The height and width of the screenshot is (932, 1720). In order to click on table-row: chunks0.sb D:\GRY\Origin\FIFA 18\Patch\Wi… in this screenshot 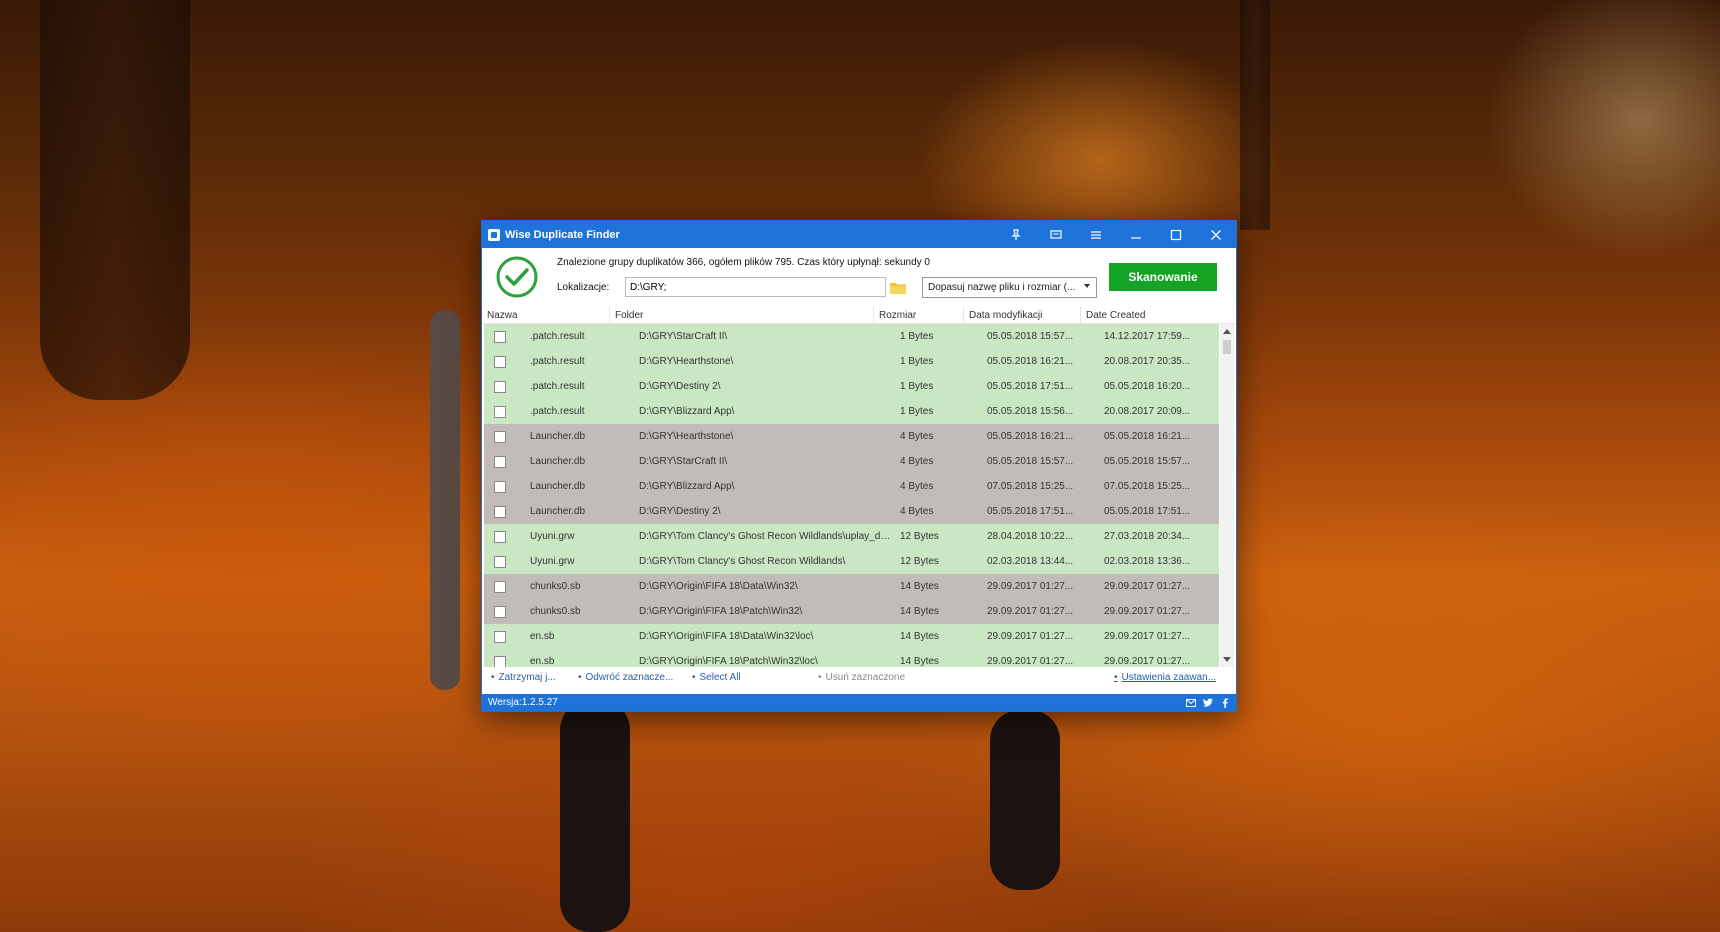, I will do `click(851, 611)`.